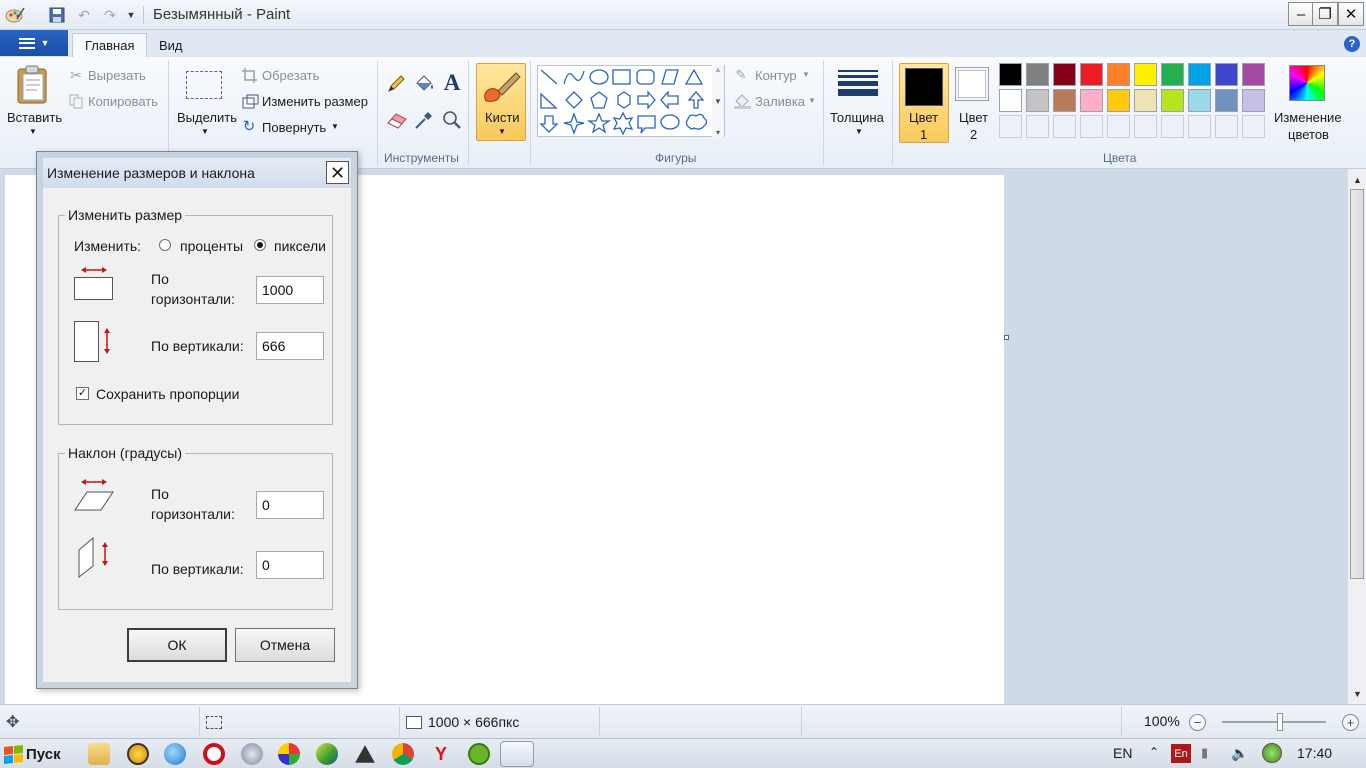 Image resolution: width=1366 pixels, height=768 pixels. Describe the element at coordinates (1272, 753) in the screenshot. I see `globe-icon` at that location.